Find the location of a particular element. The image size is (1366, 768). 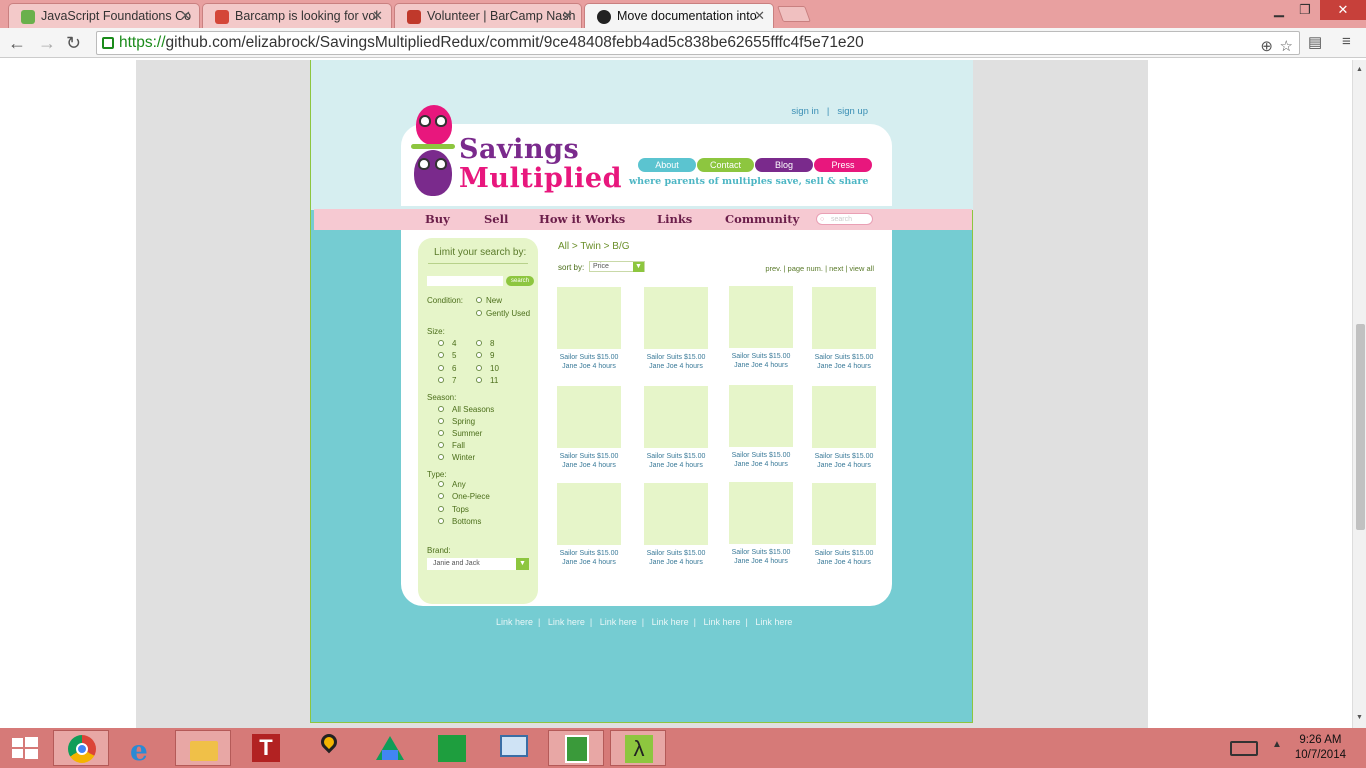

zoom-icon: ⊕ is located at coordinates (1266, 47).